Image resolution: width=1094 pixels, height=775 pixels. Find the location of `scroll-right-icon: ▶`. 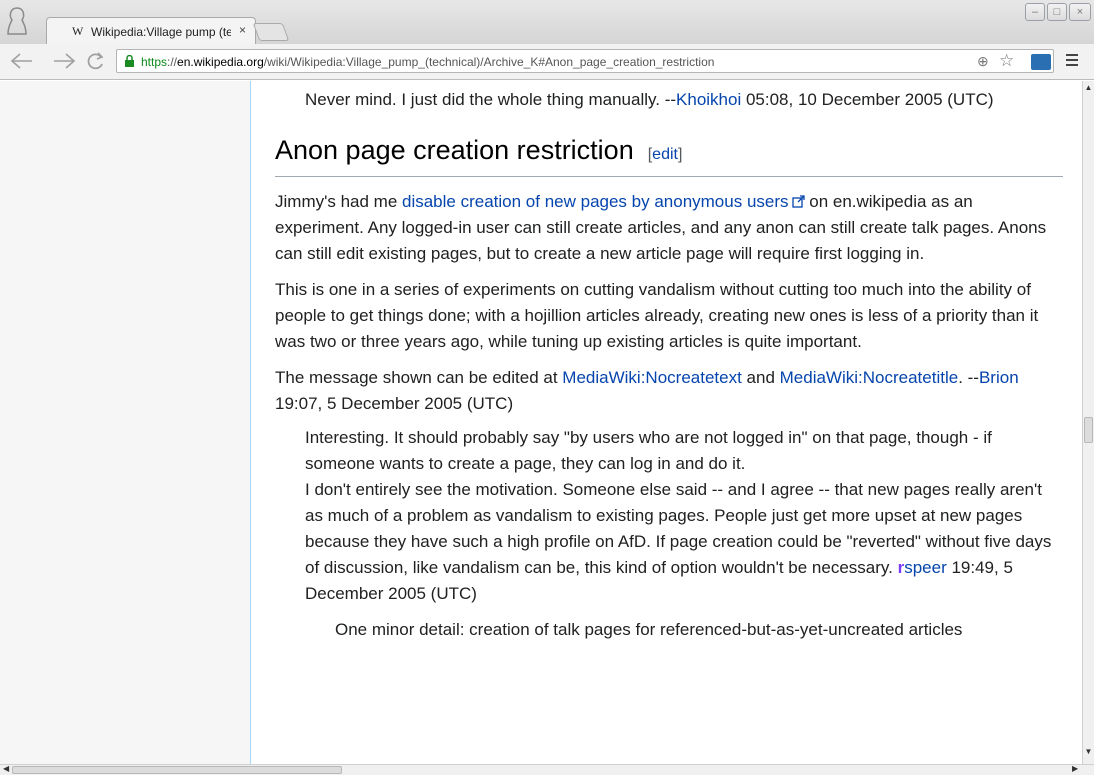

scroll-right-icon: ▶ is located at coordinates (1075, 768).